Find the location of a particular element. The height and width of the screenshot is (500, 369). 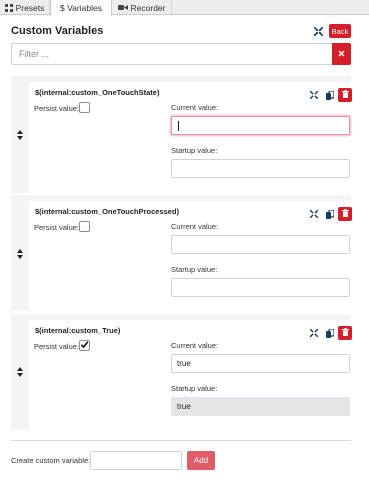

tab-recorder-label: Recorder is located at coordinates (148, 7).